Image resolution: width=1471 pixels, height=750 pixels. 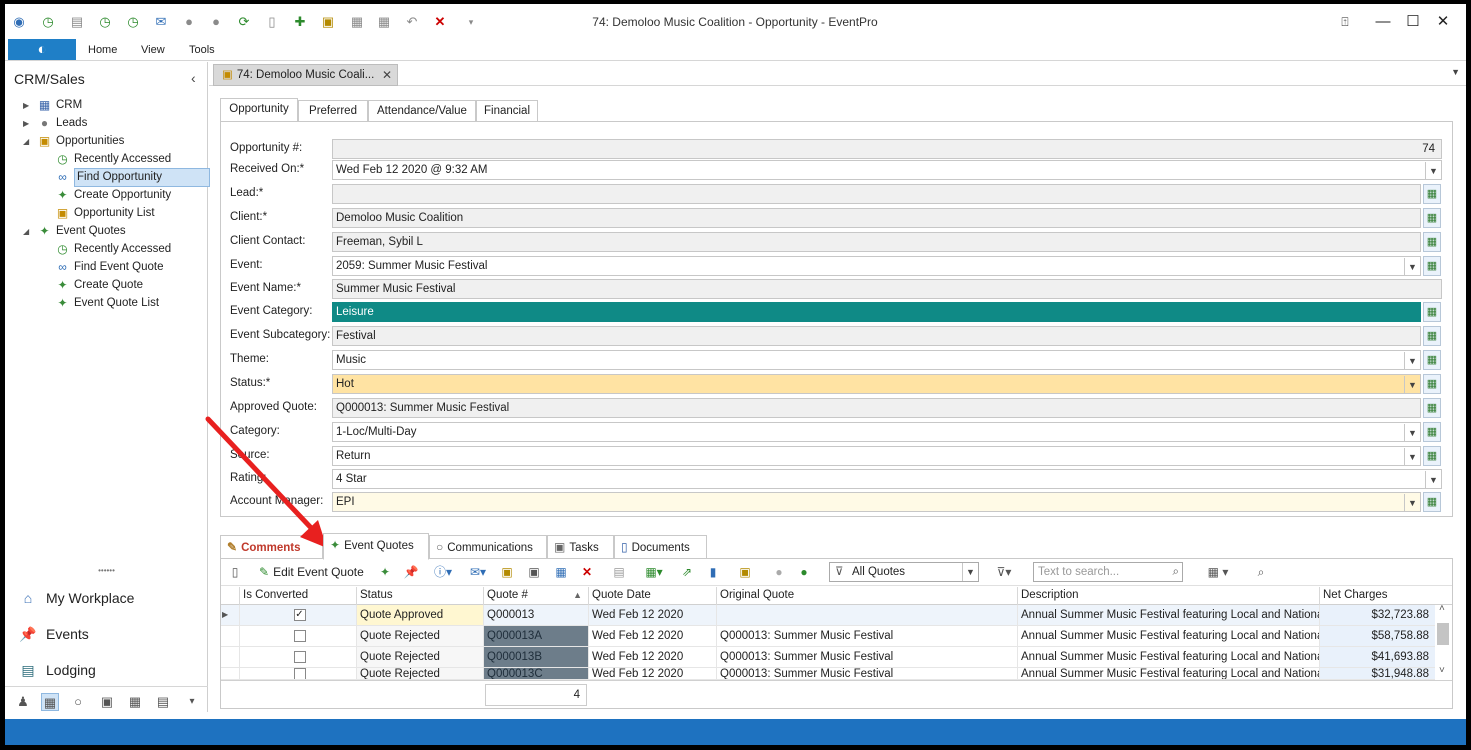 What do you see at coordinates (876, 194) in the screenshot?
I see `lead-field` at bounding box center [876, 194].